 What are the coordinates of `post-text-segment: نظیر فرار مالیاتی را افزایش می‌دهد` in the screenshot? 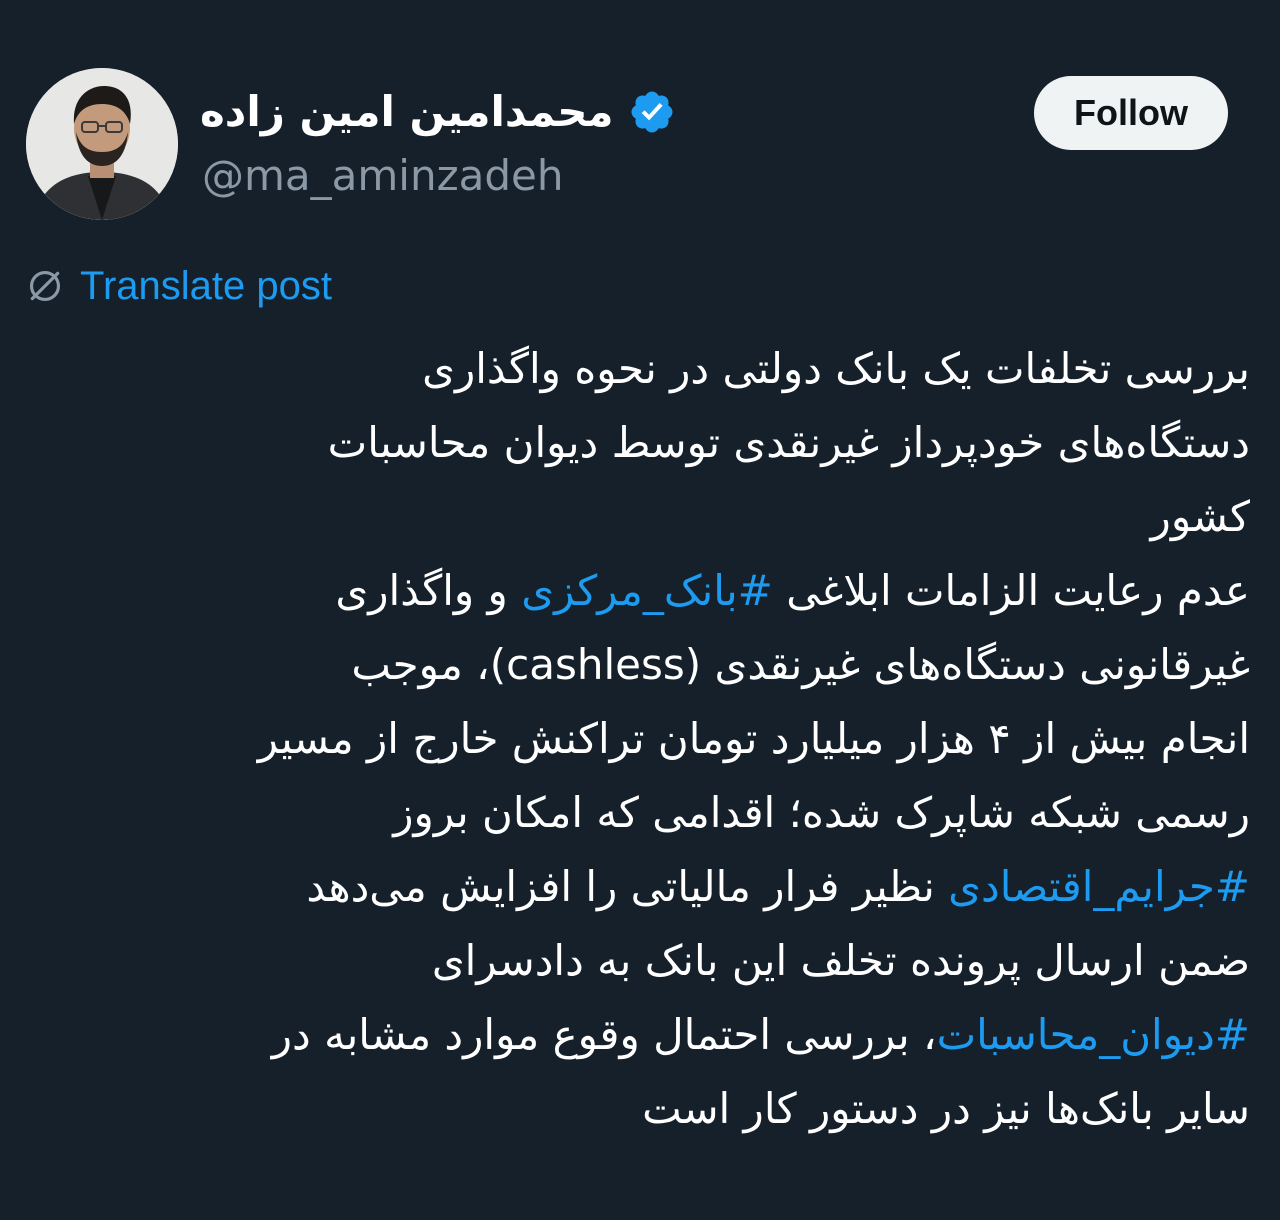 It's located at (627, 886).